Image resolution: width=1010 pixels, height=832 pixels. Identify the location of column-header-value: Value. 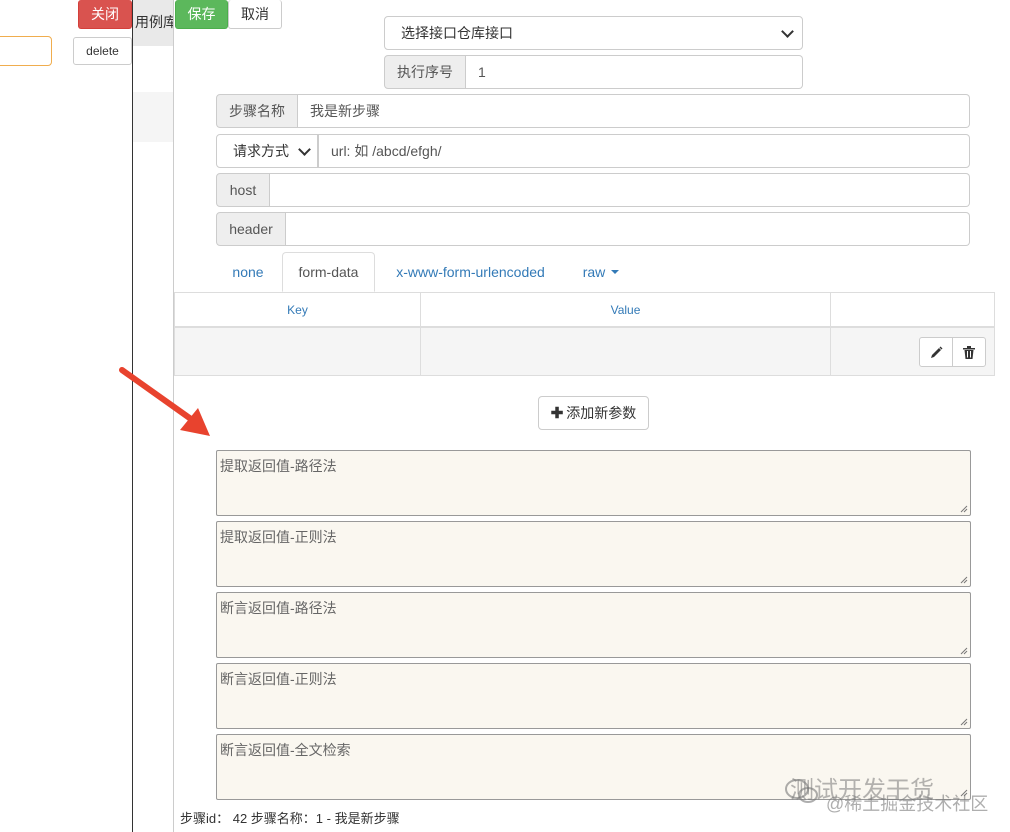
(626, 310).